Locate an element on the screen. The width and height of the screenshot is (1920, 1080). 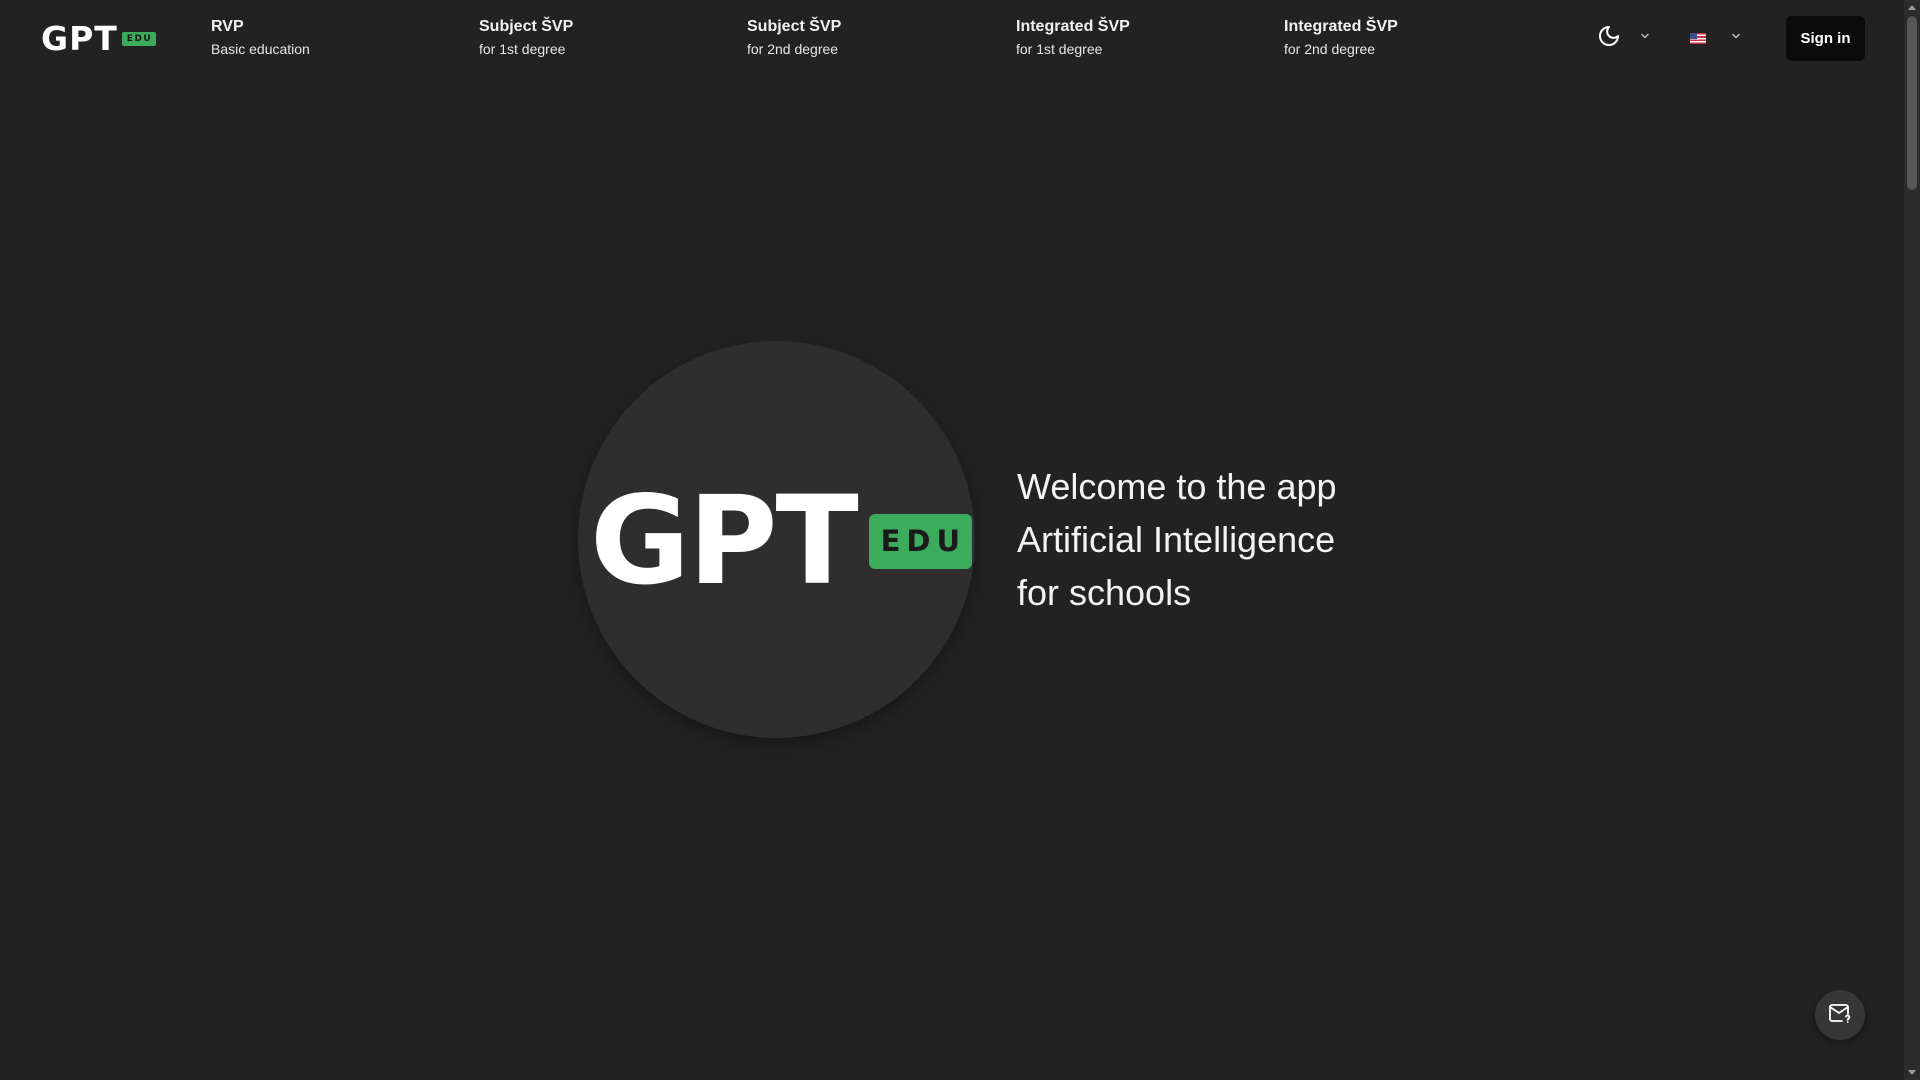
hero-logo-text: GPT is located at coordinates (724, 541).